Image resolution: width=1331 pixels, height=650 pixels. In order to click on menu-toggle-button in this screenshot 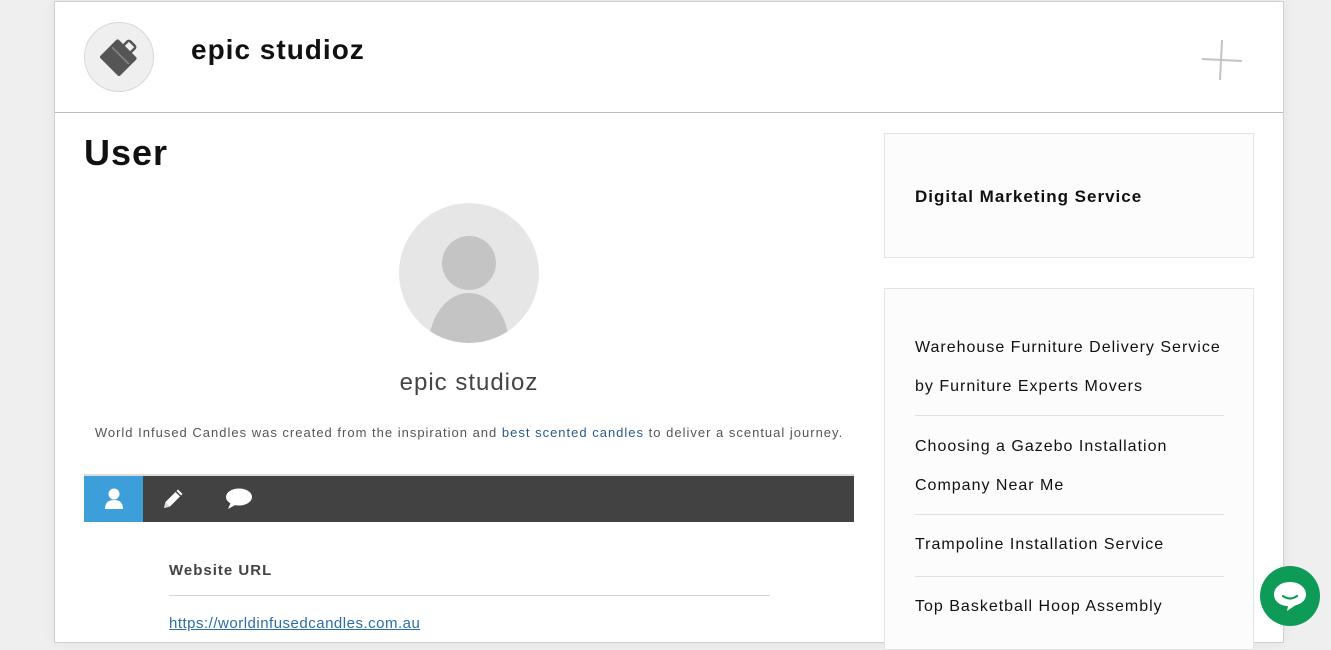, I will do `click(1222, 60)`.